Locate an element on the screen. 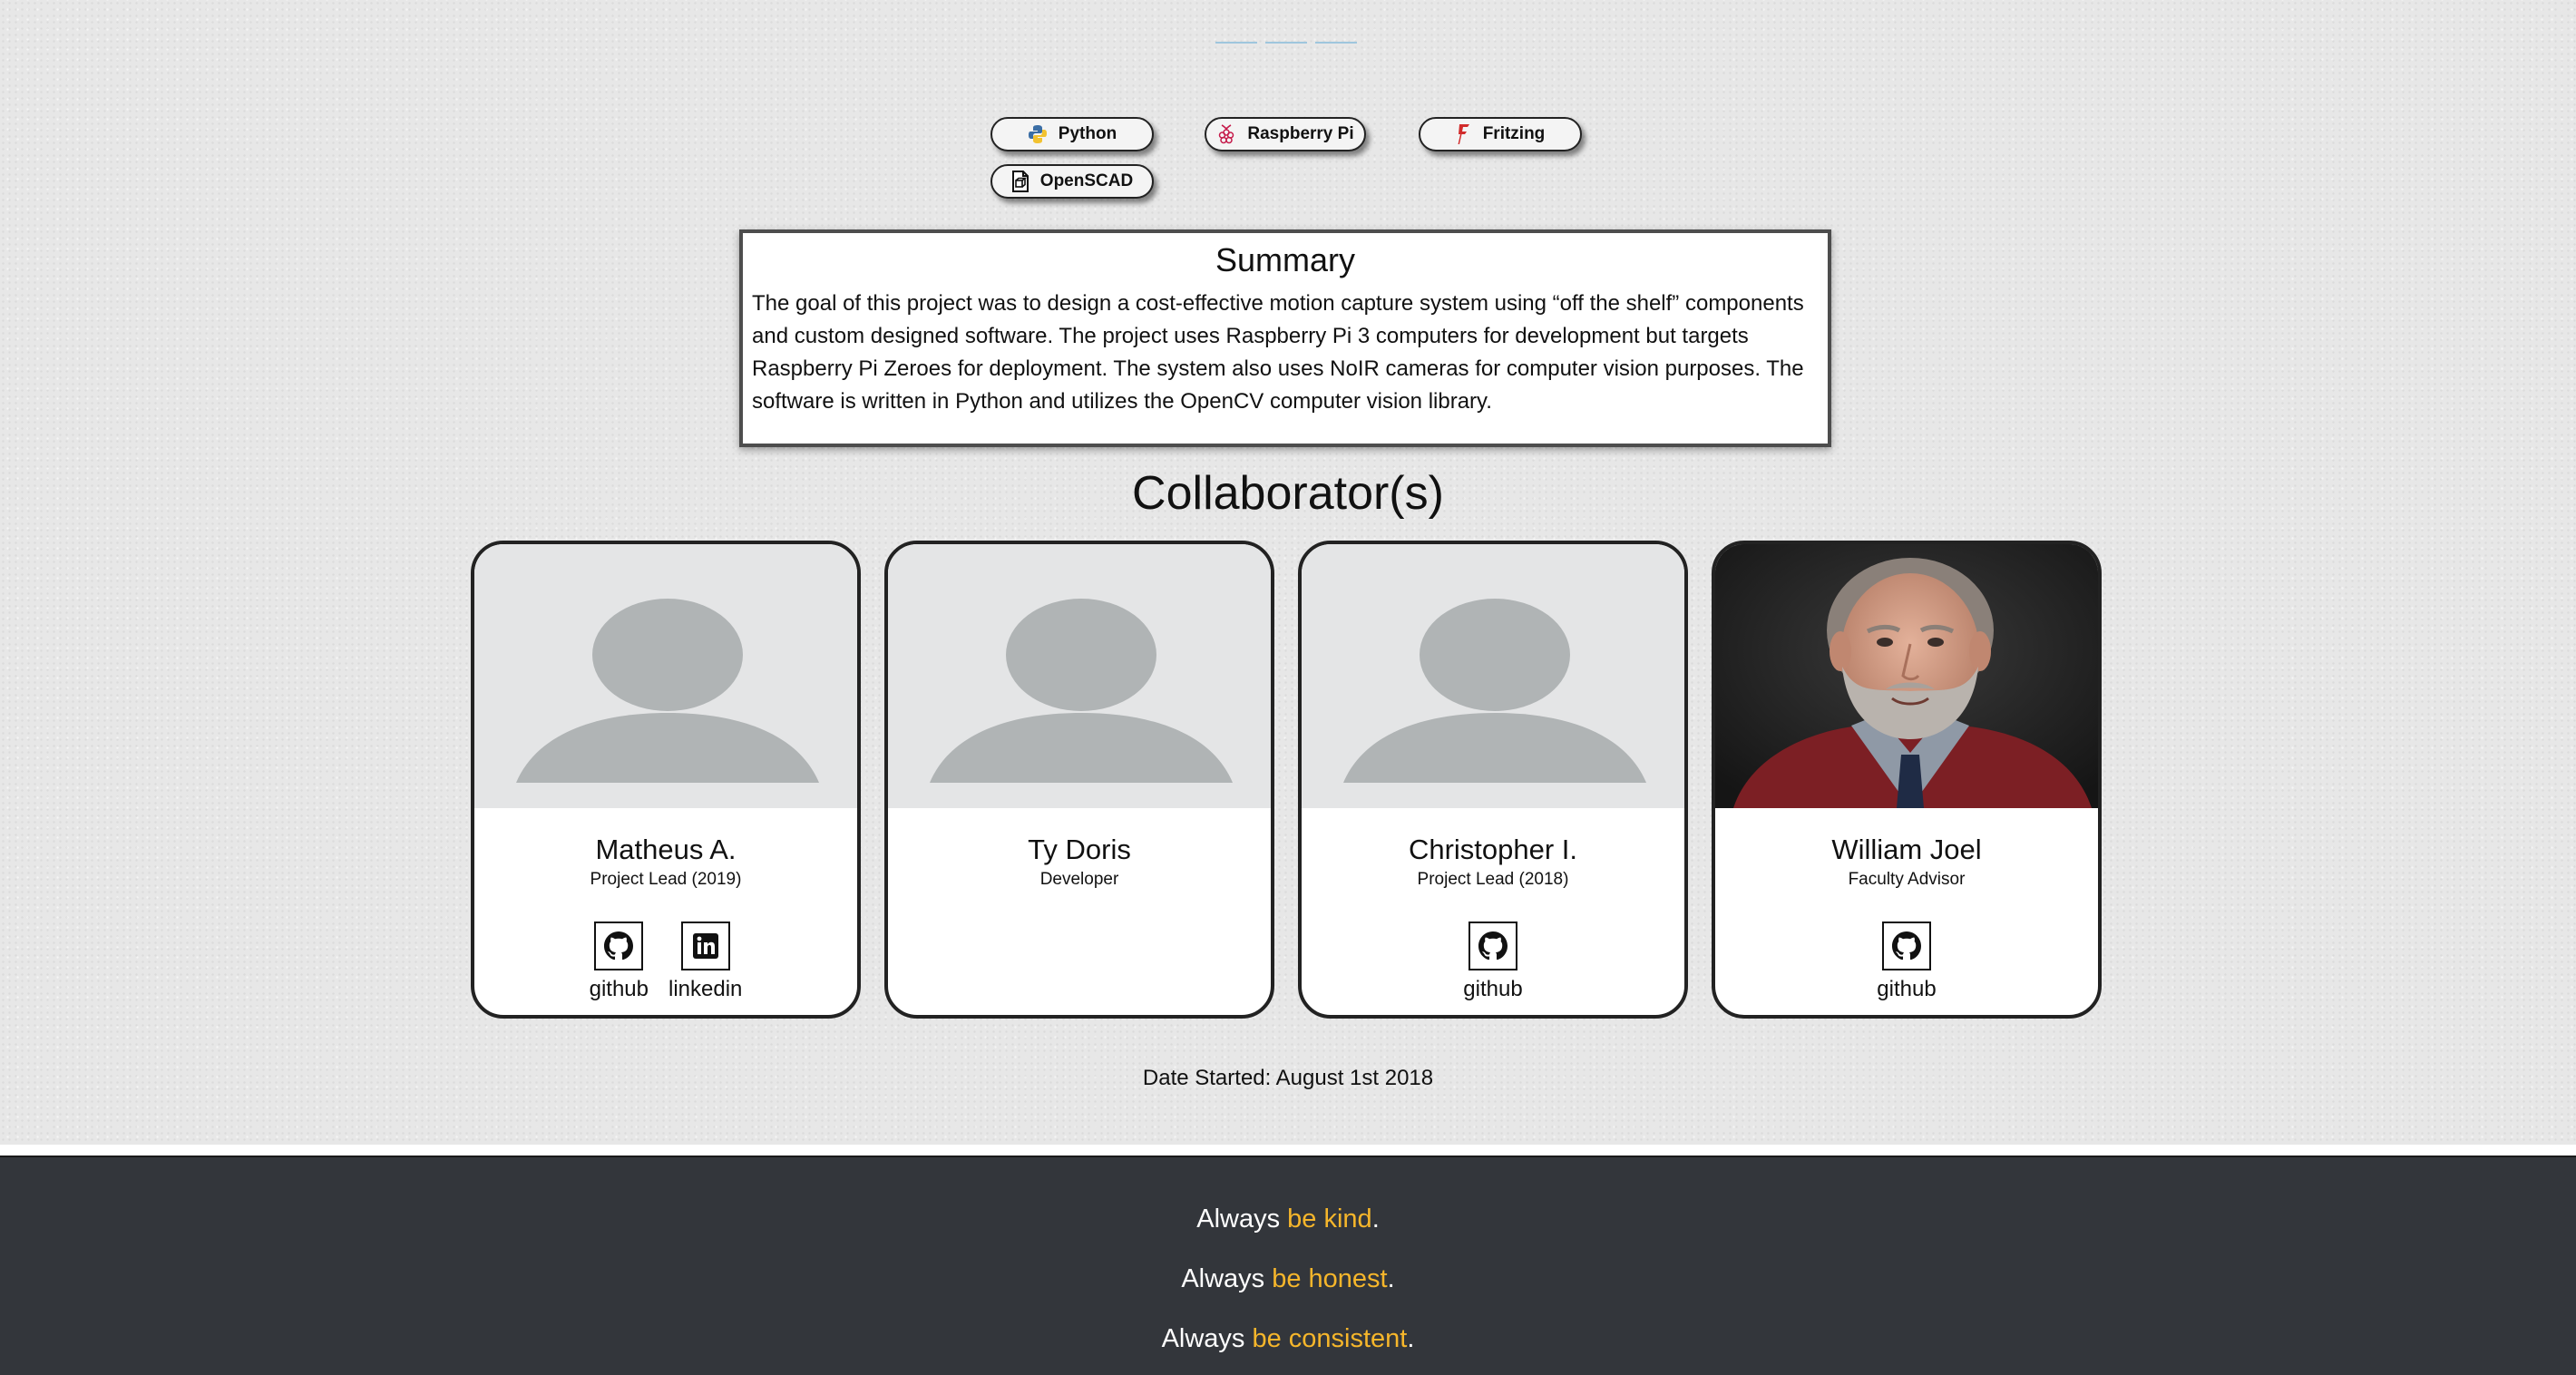 This screenshot has height=1375, width=2576. collaborator-card: Ty Doris Developer is located at coordinates (1079, 780).